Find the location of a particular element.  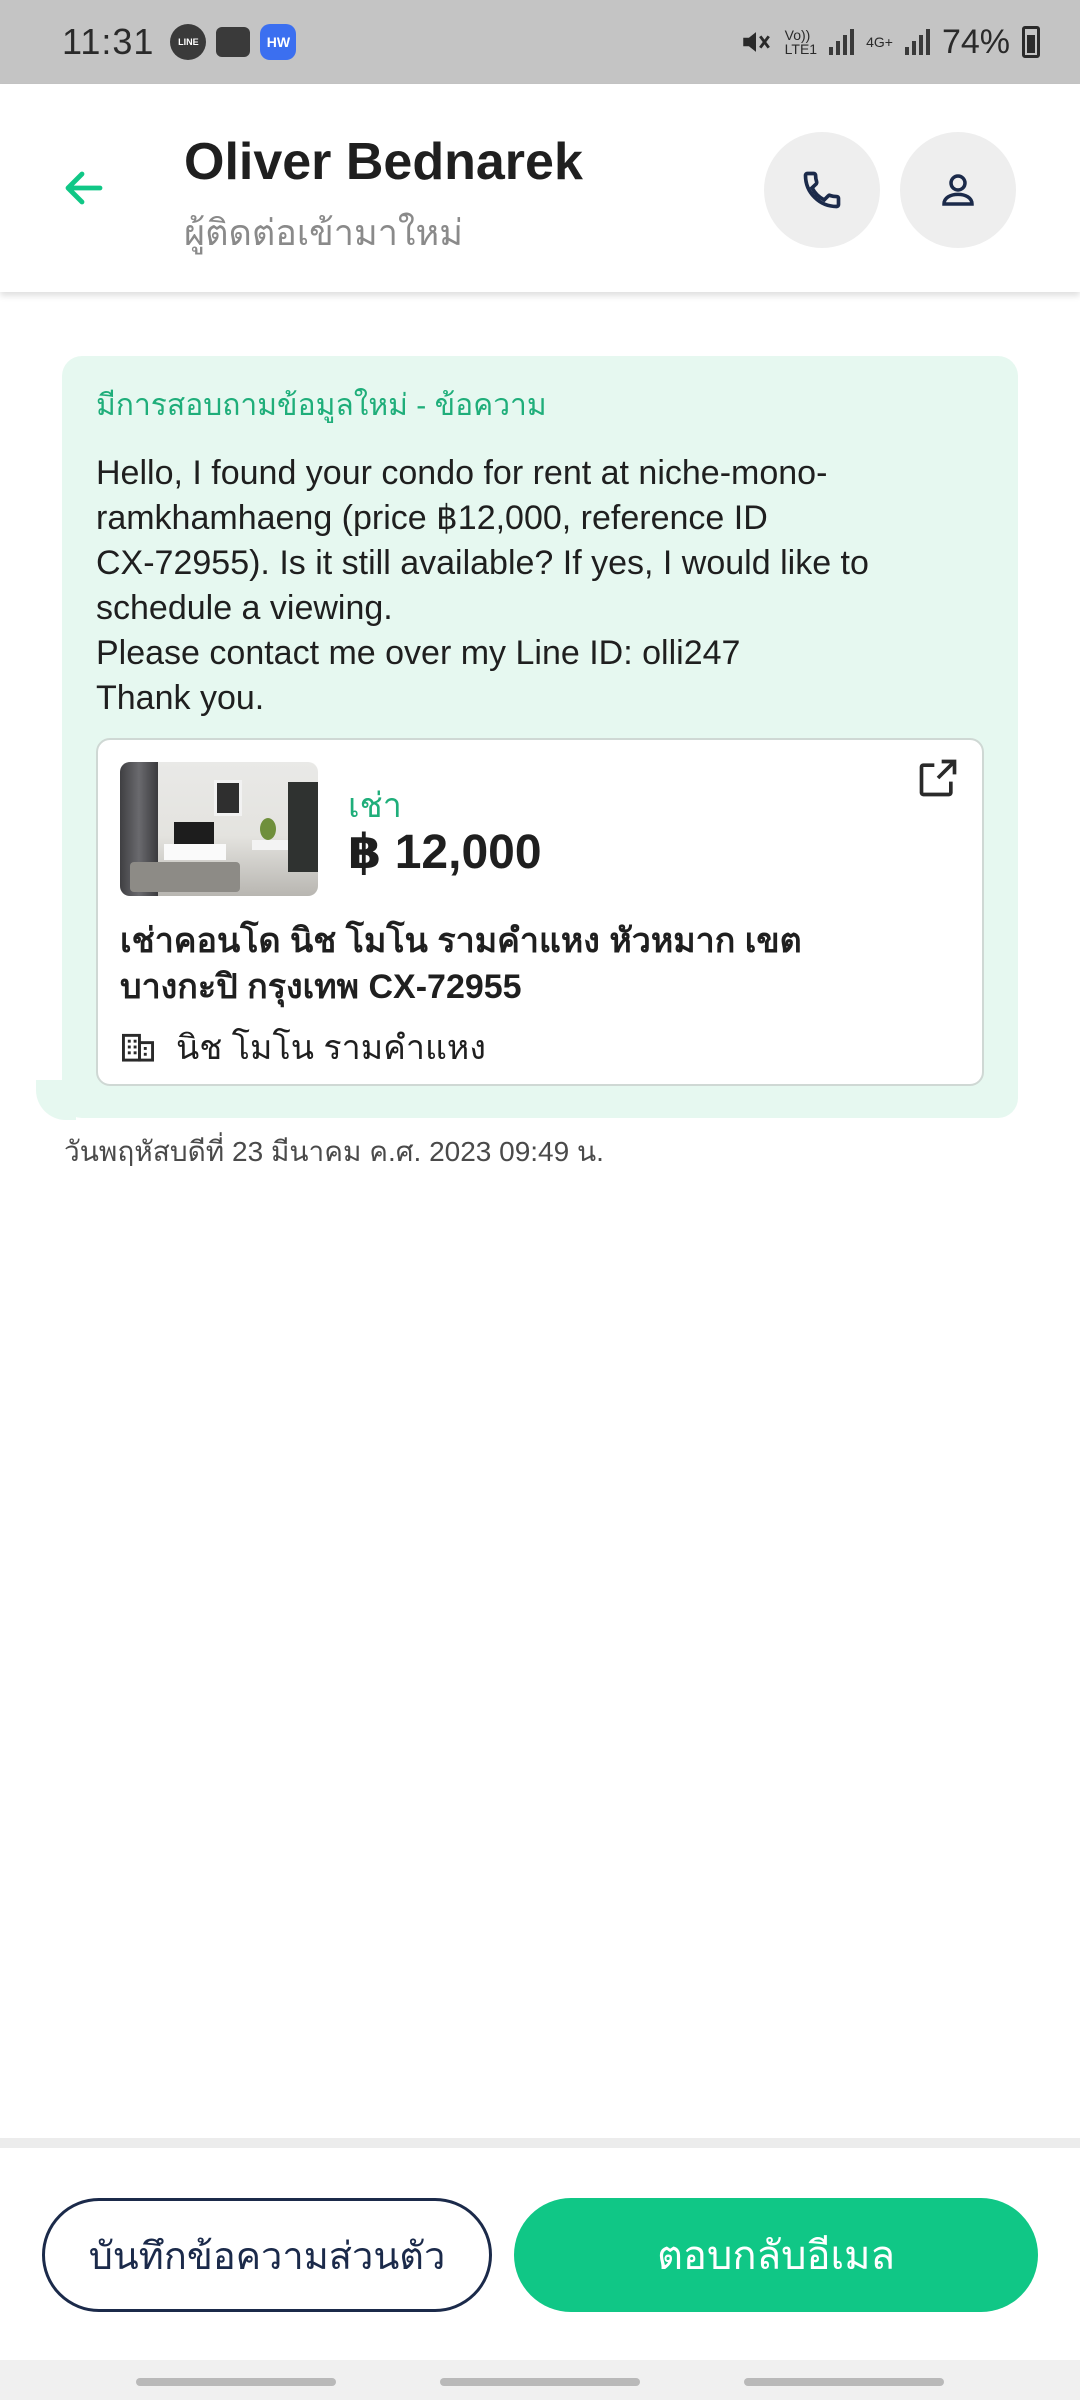

contact-name: Oliver Bednarek is located at coordinates (383, 162).